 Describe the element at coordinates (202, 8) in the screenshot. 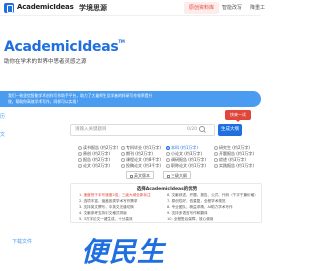

I see `nav-original-library: 原创资料库` at that location.